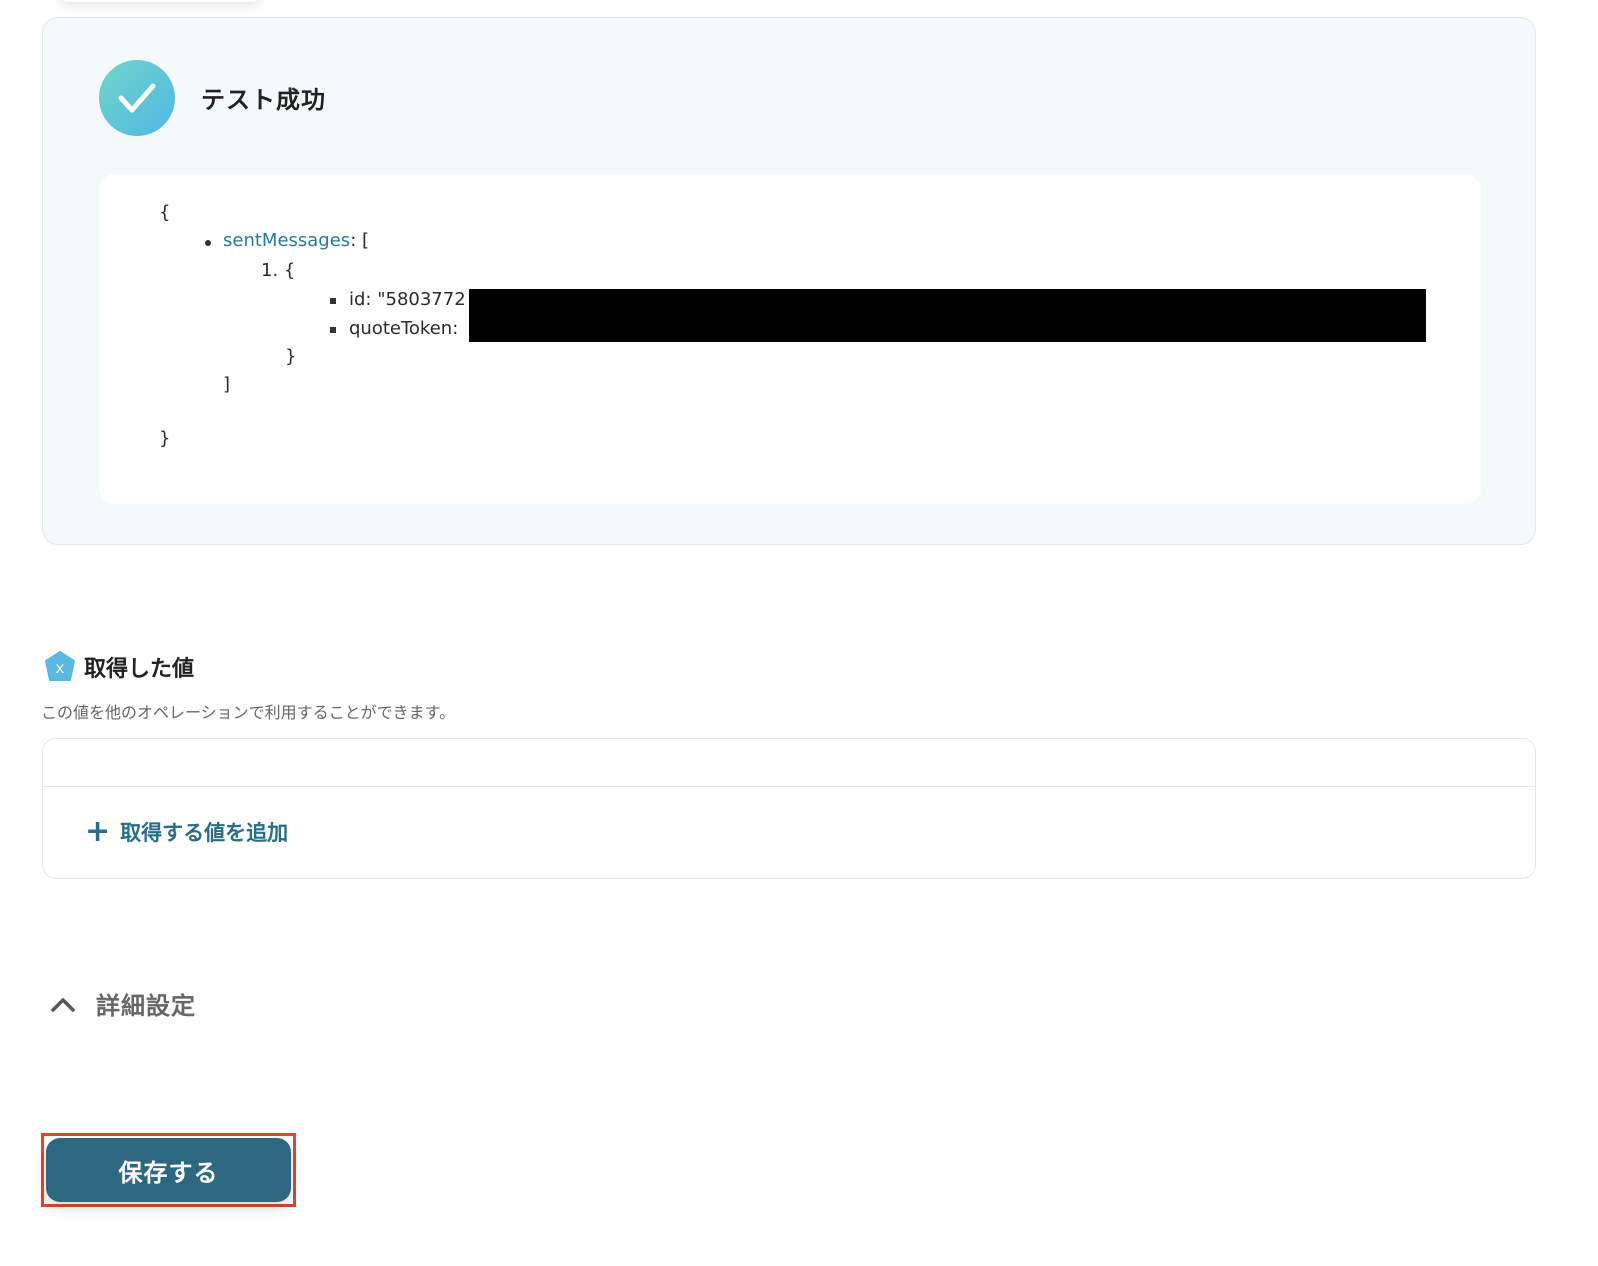 The width and height of the screenshot is (1598, 1266). Describe the element at coordinates (227, 384) in the screenshot. I see `json-array-close: ]` at that location.